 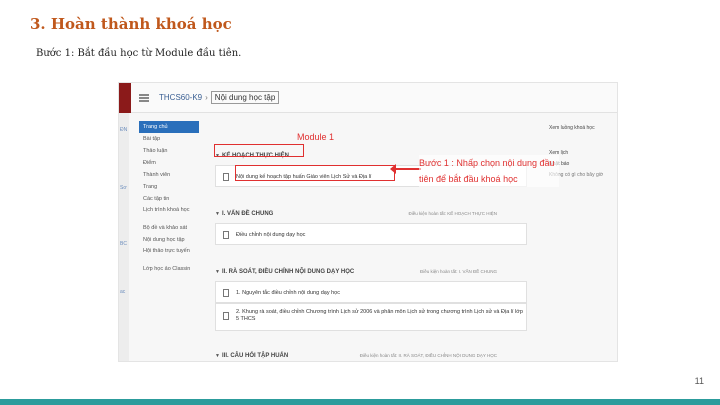 What do you see at coordinates (144, 98) in the screenshot?
I see `menu-icon` at bounding box center [144, 98].